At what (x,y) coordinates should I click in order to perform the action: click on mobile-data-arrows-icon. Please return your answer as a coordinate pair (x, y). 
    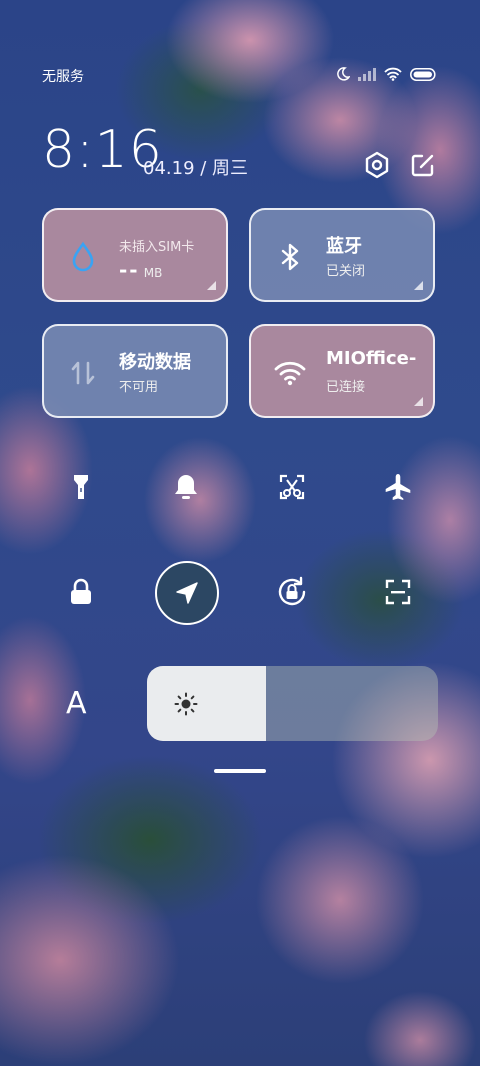
    Looking at the image, I should click on (83, 373).